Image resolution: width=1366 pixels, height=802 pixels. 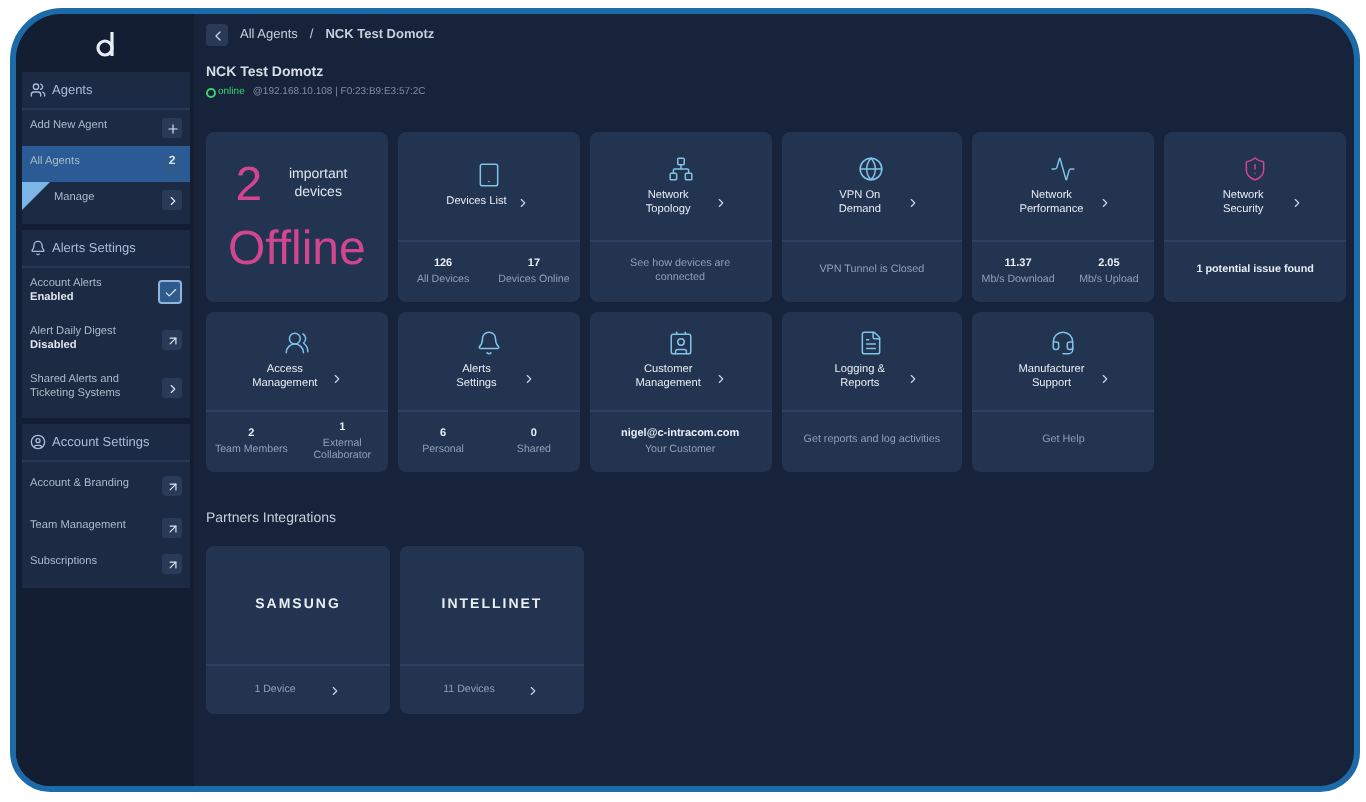 I want to click on document-icon, so click(x=871, y=343).